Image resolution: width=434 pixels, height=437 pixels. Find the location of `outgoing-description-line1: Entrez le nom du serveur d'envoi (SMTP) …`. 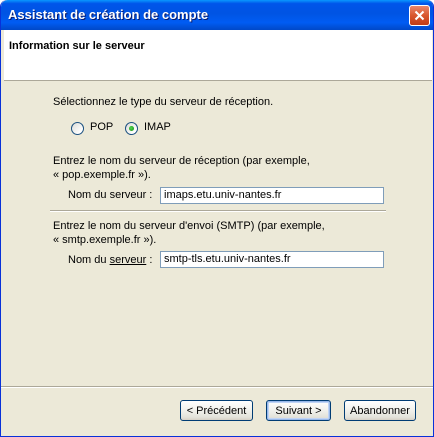

outgoing-description-line1: Entrez le nom du serveur d'envoi (SMTP) … is located at coordinates (189, 226).